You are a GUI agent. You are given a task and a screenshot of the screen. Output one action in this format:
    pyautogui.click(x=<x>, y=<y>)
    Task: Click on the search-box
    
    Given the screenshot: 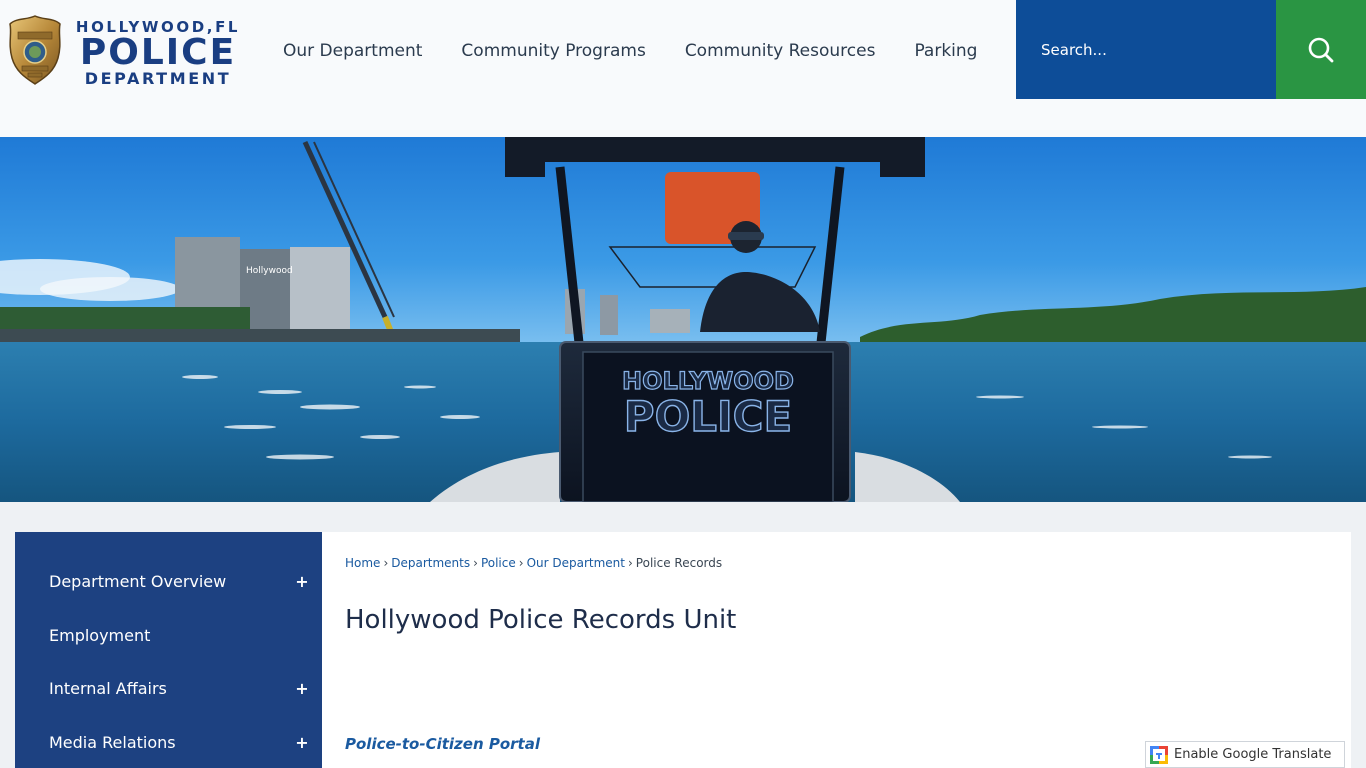 What is the action you would take?
    pyautogui.click(x=1146, y=49)
    